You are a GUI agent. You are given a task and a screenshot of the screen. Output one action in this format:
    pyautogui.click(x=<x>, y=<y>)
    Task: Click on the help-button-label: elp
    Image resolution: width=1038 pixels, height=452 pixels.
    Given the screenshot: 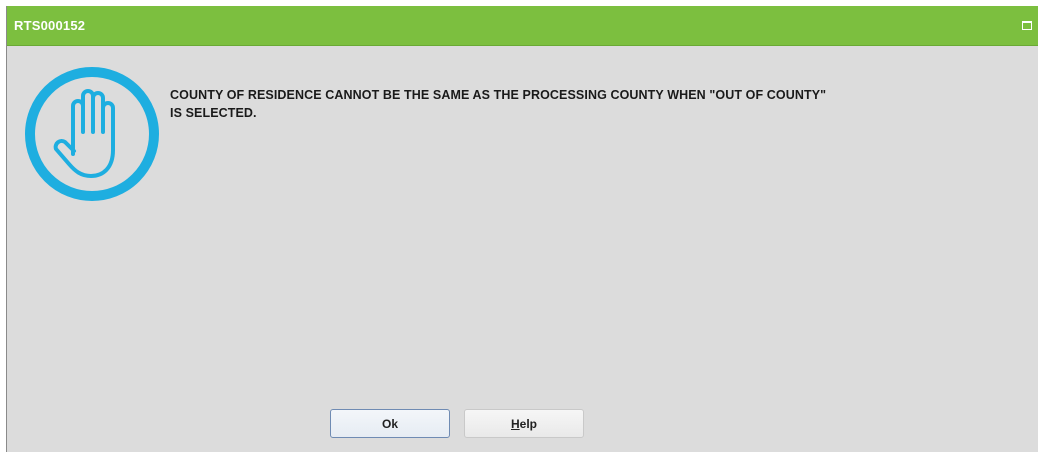 What is the action you would take?
    pyautogui.click(x=528, y=424)
    